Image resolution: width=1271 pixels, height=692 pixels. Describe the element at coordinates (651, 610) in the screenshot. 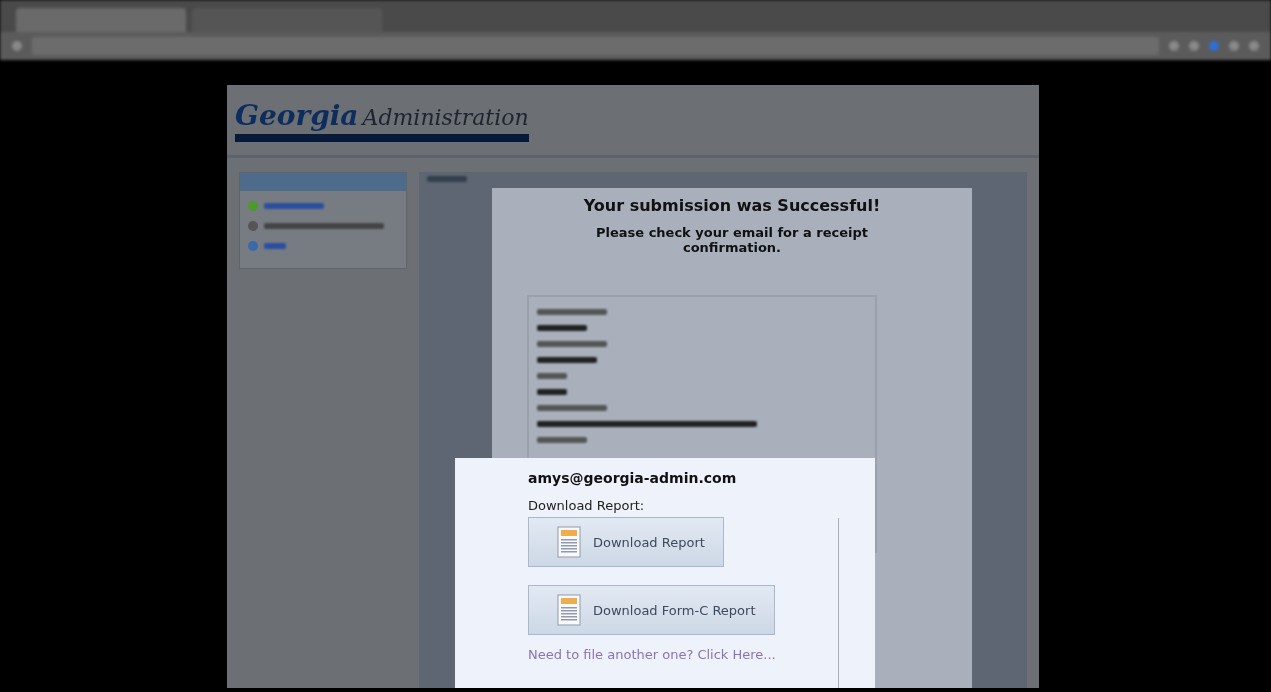

I see `download-button: Download Form-C Report` at that location.